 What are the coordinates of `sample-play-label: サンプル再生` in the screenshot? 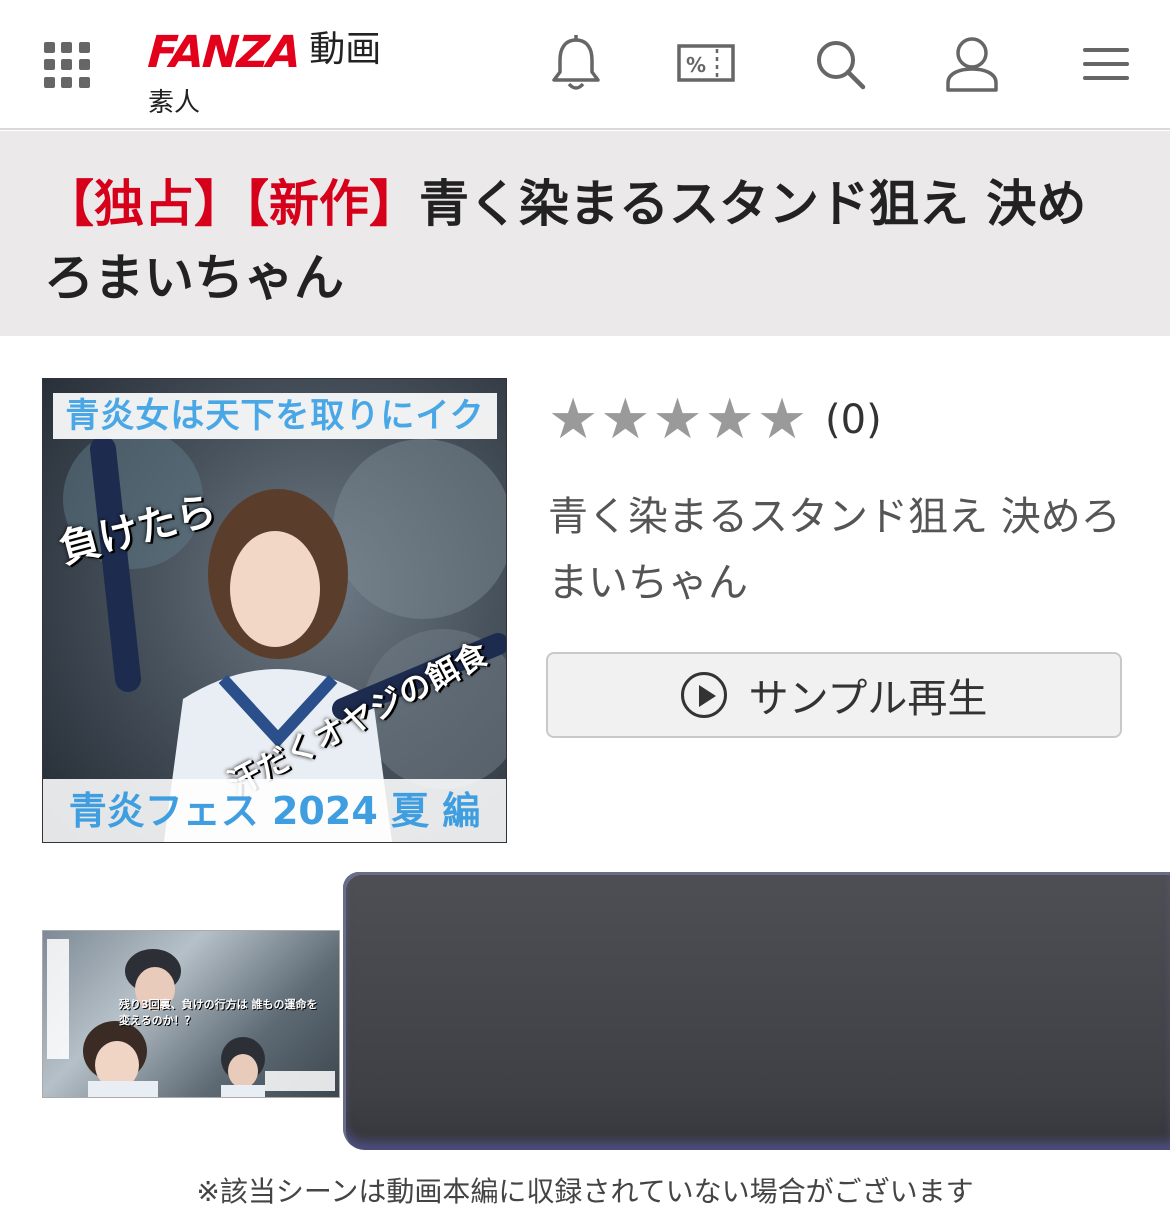 It's located at (868, 699).